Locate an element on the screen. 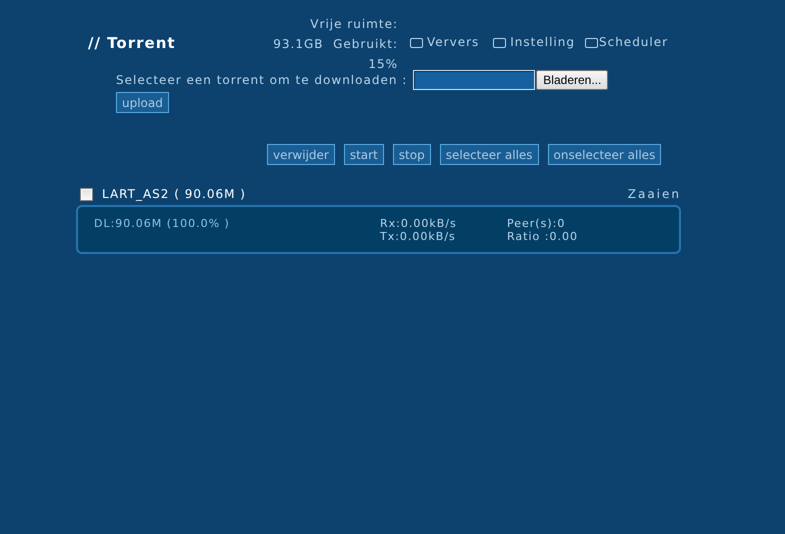 This screenshot has height=534, width=785. torrent-checkbox is located at coordinates (86, 194).